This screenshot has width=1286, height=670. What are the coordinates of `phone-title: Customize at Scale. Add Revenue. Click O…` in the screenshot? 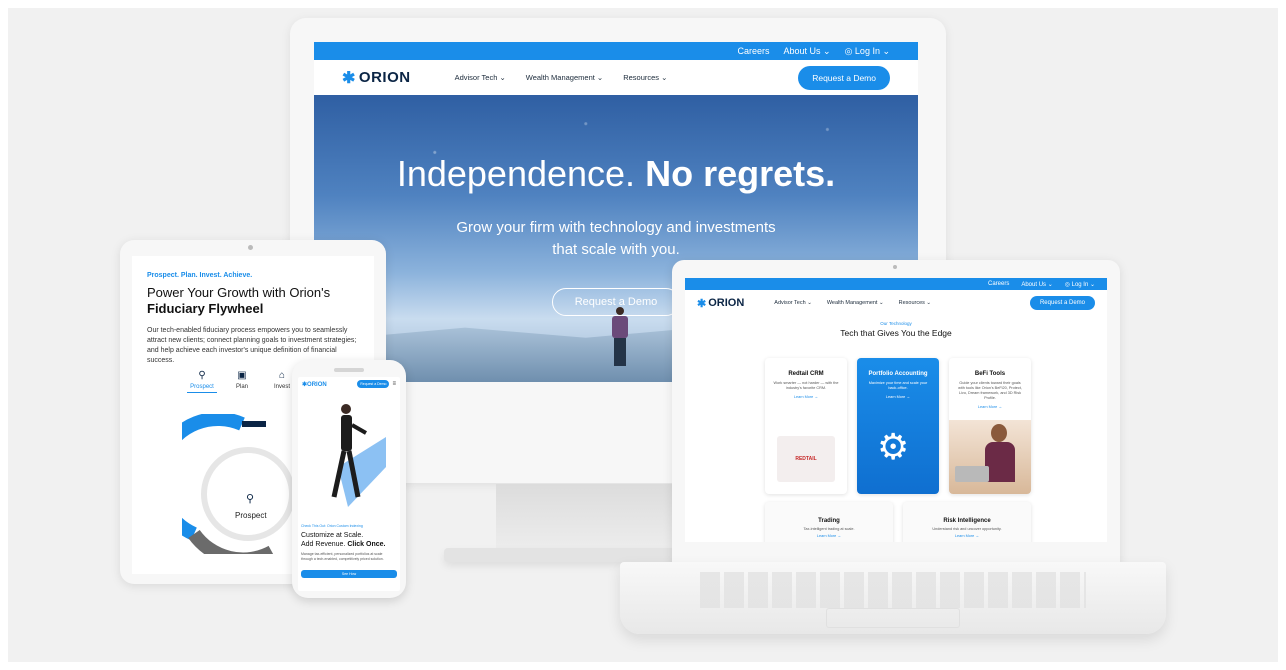 It's located at (343, 540).